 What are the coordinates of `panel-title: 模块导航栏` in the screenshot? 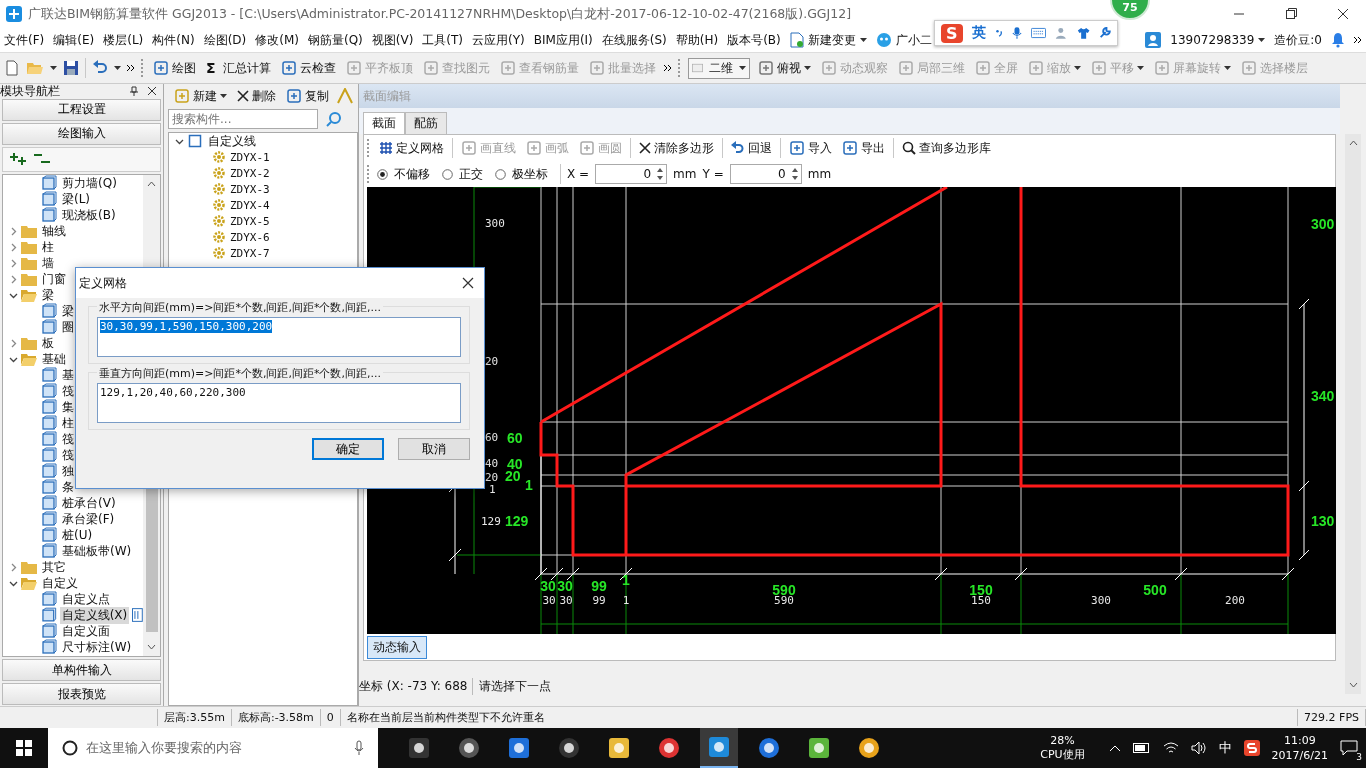 It's located at (30, 91).